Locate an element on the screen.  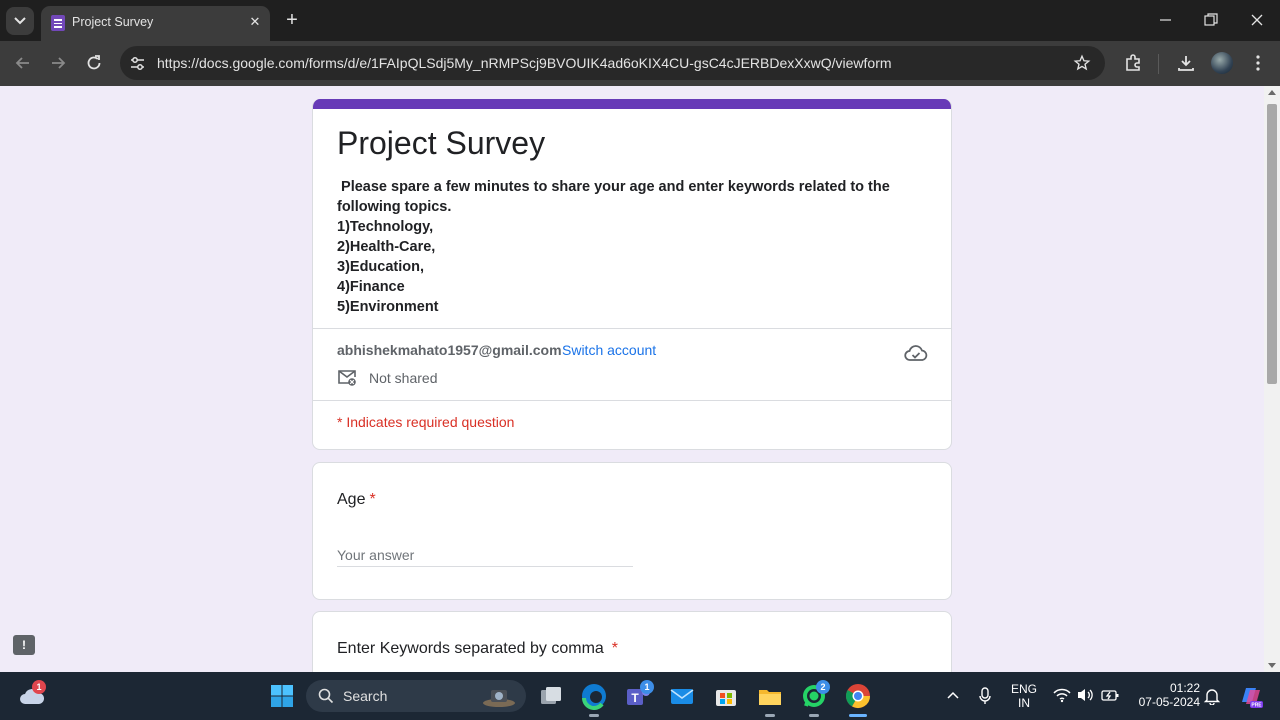
tab-title: Project Survey is located at coordinates (113, 22).